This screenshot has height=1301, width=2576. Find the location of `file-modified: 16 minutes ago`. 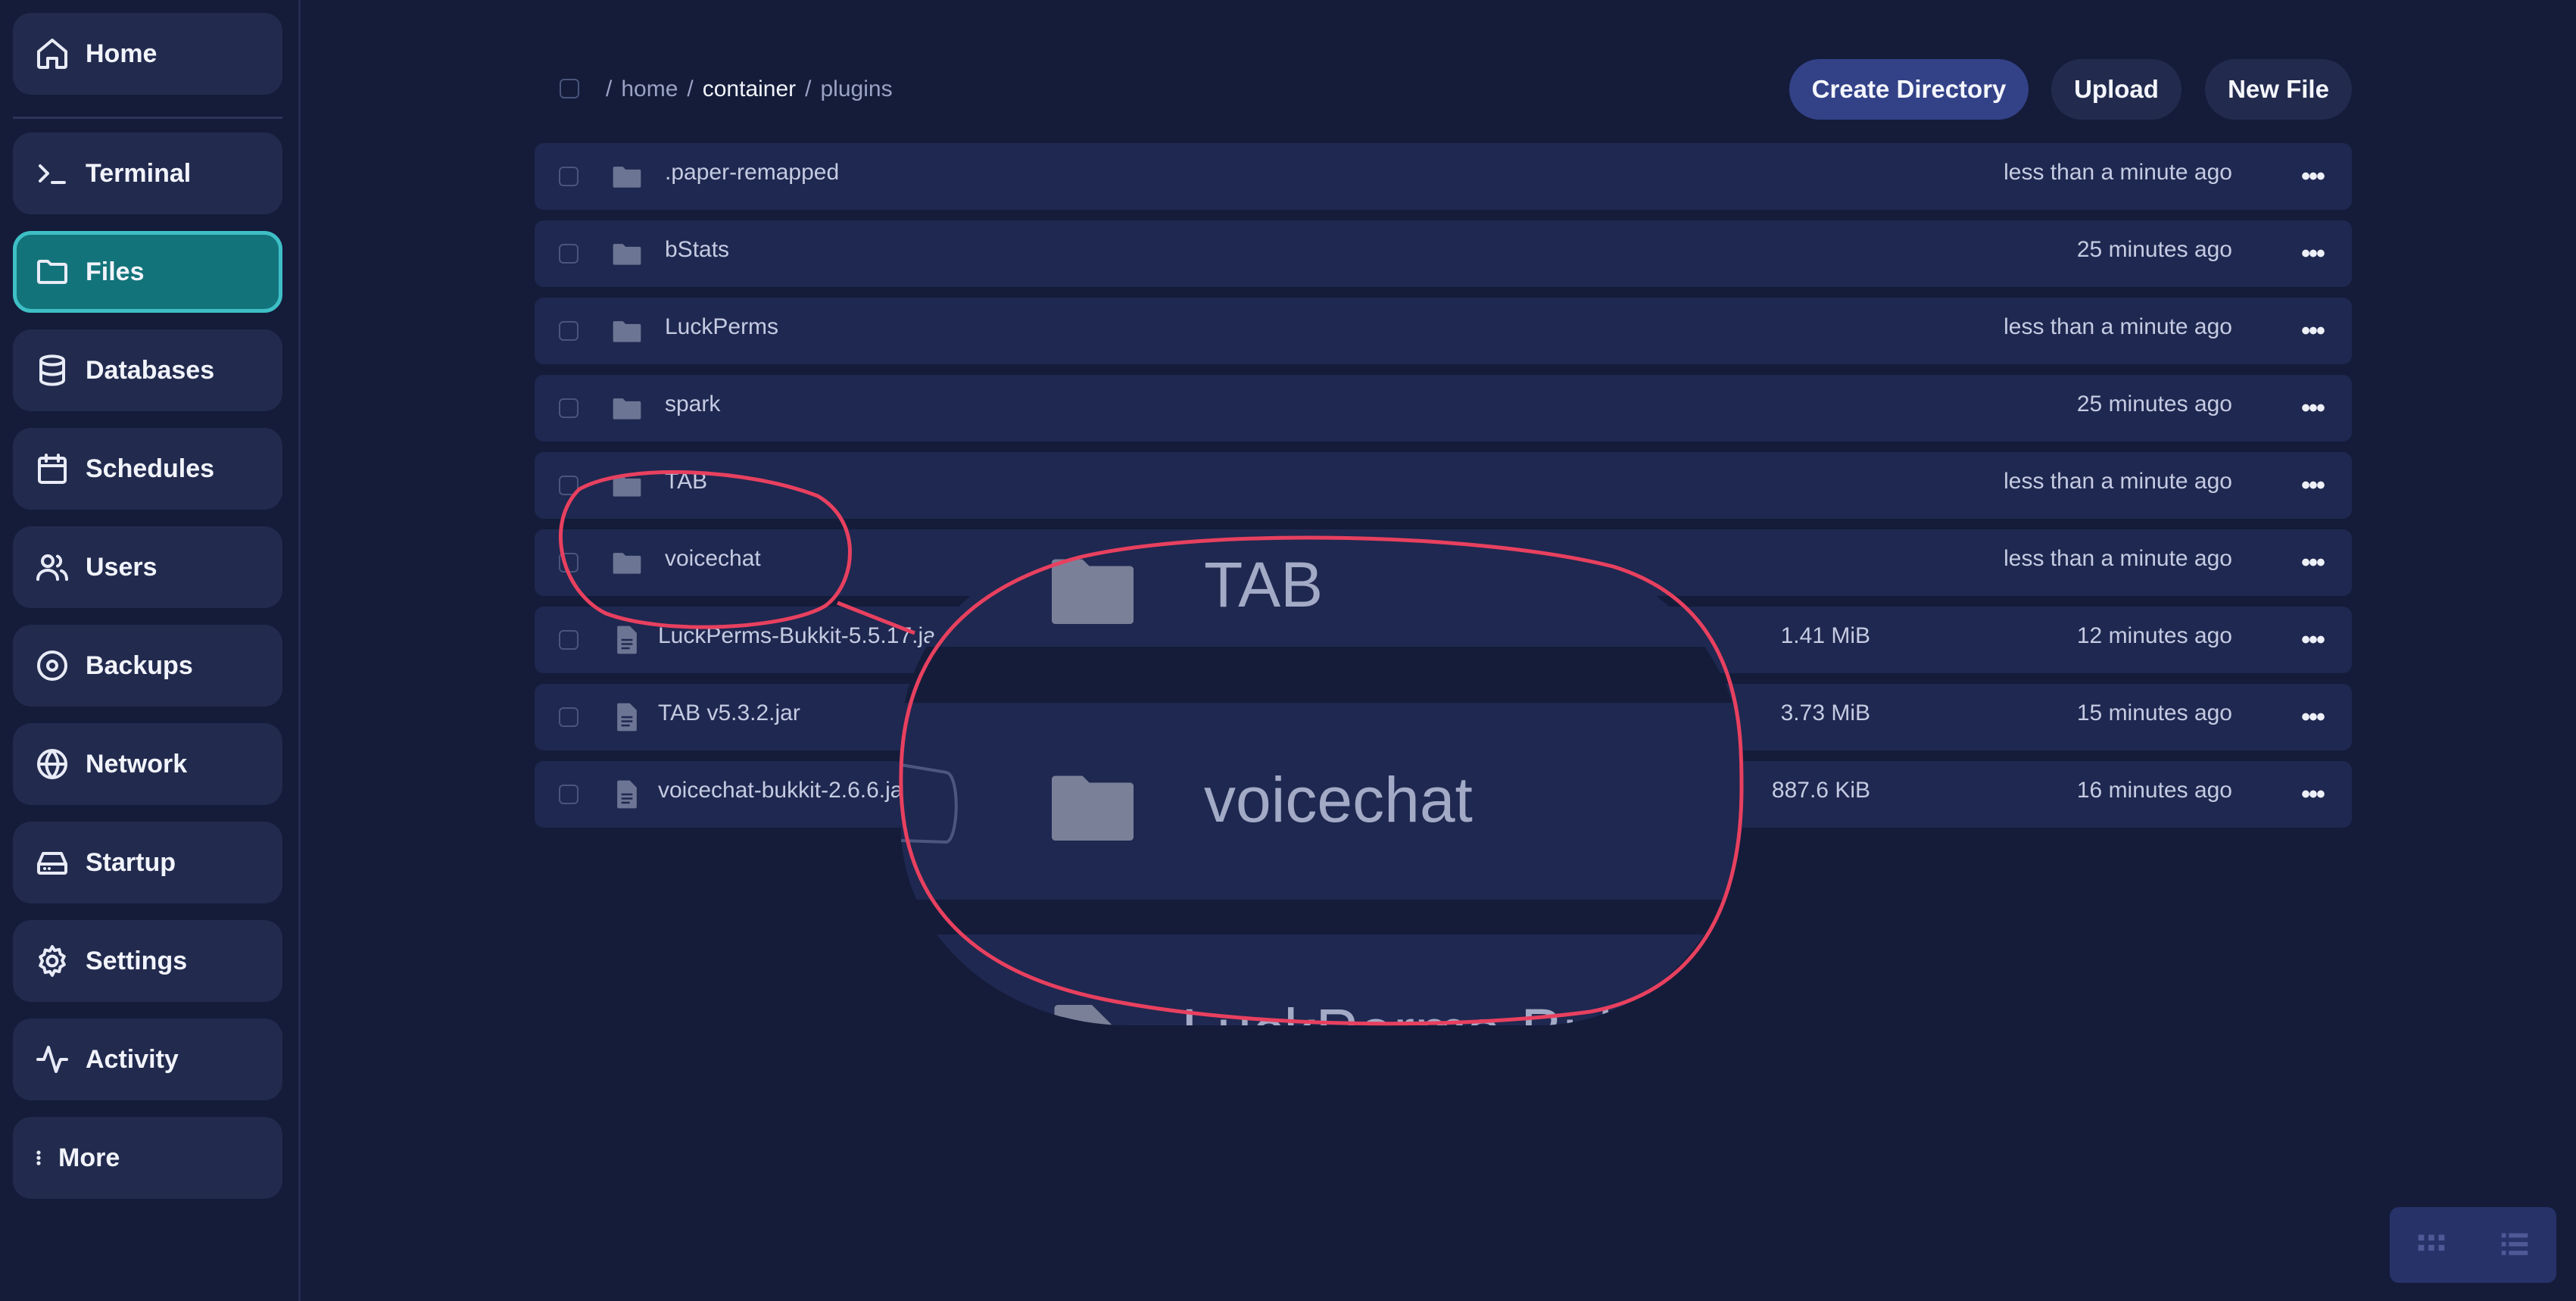

file-modified: 16 minutes ago is located at coordinates (2154, 791).